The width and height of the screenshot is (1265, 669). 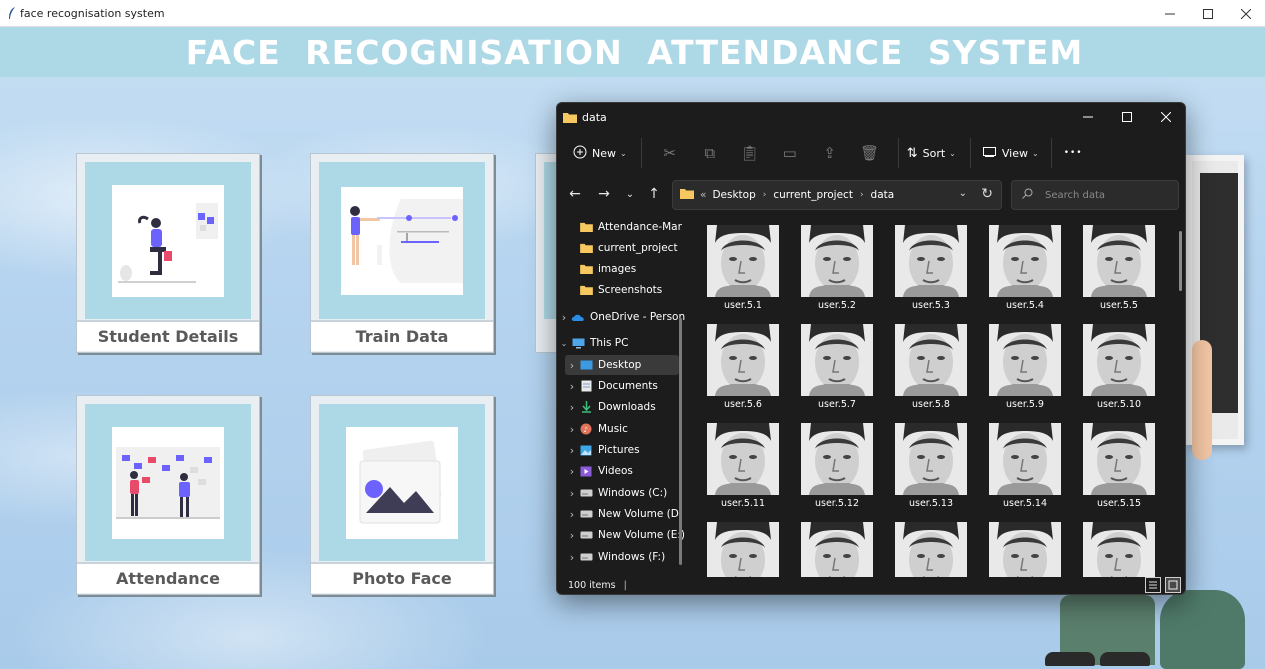 I want to click on sort-button: ⇅ Sort ⌄, so click(x=931, y=153).